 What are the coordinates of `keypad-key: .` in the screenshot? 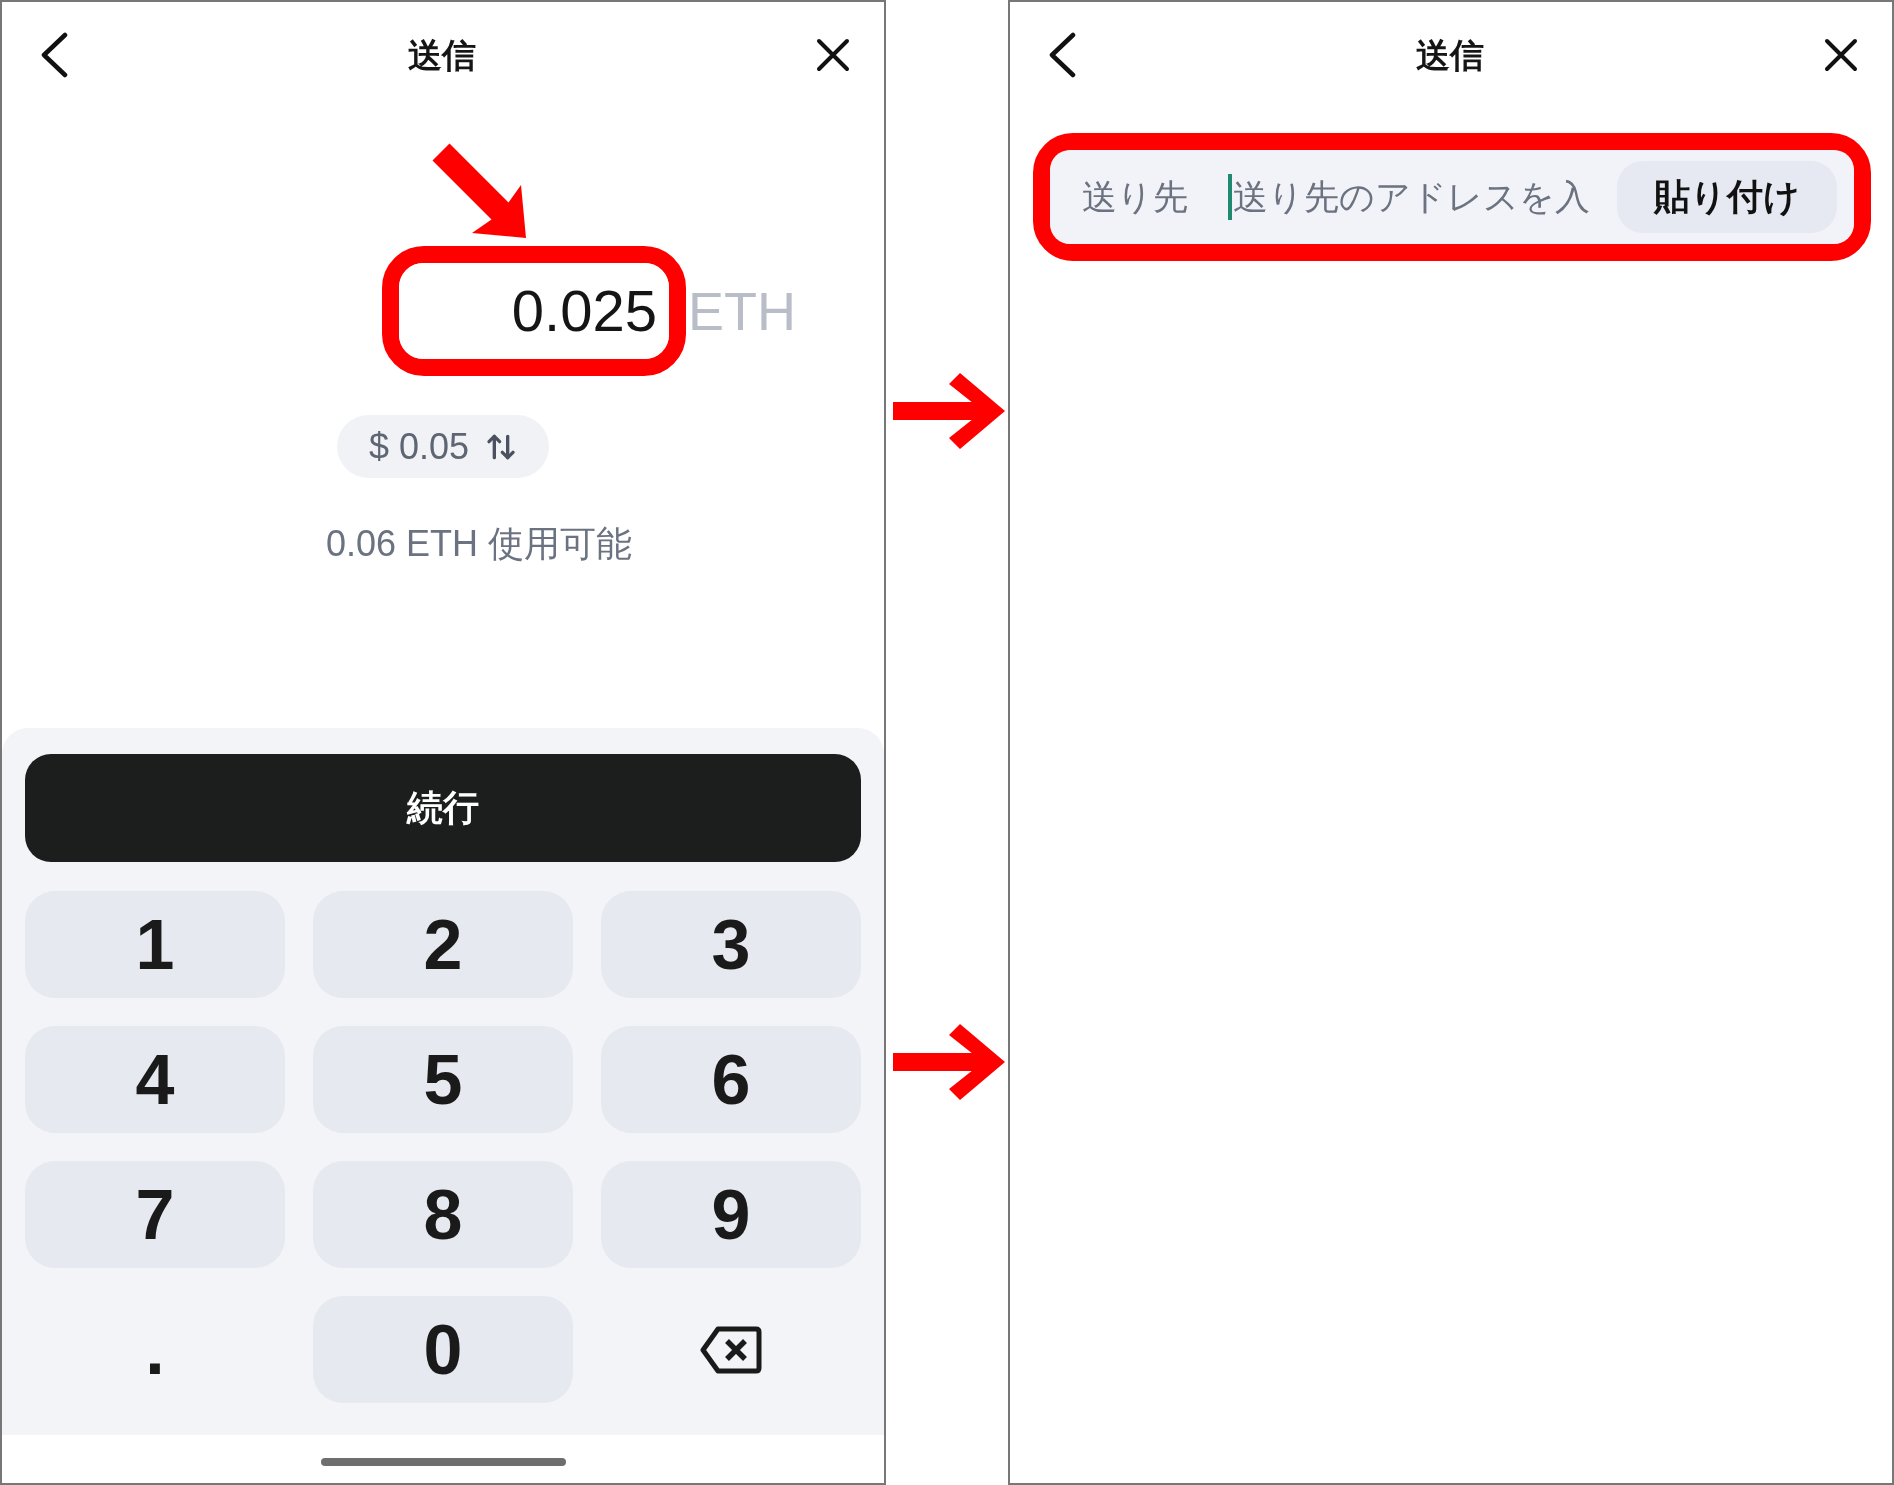 It's located at (155, 1349).